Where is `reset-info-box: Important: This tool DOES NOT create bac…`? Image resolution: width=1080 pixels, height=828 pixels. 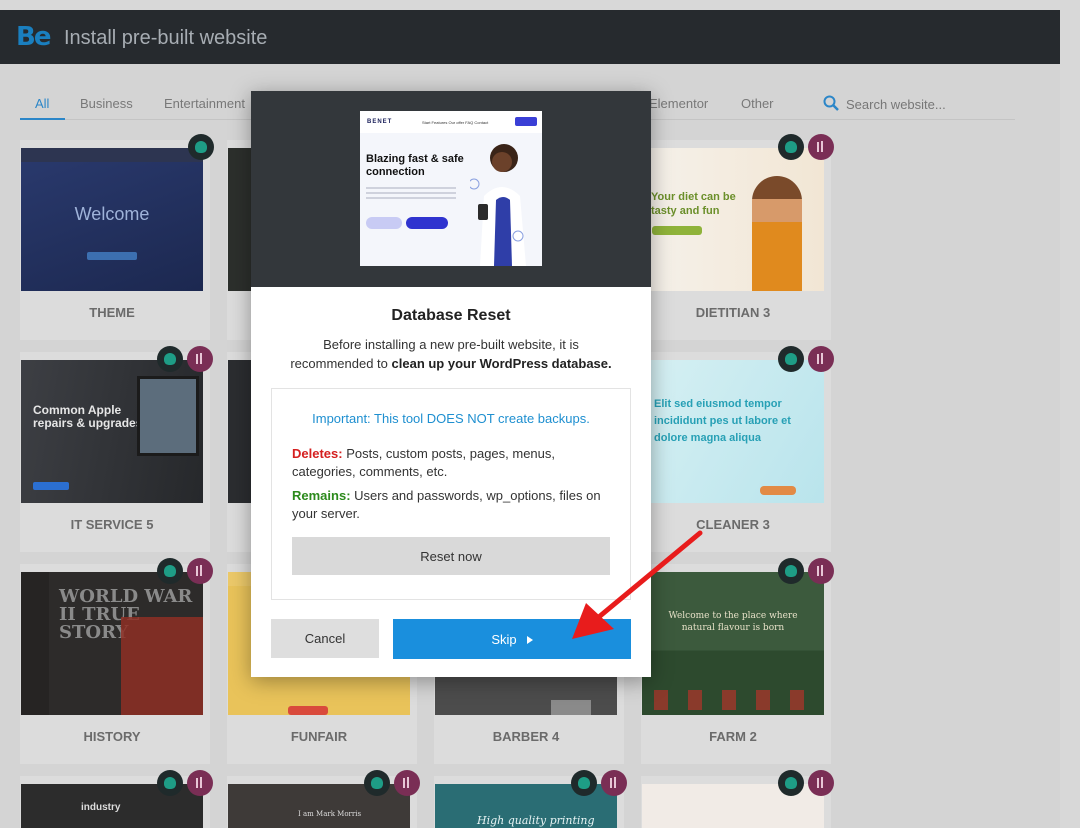
reset-info-box: Important: This tool DOES NOT create bac… is located at coordinates (451, 494).